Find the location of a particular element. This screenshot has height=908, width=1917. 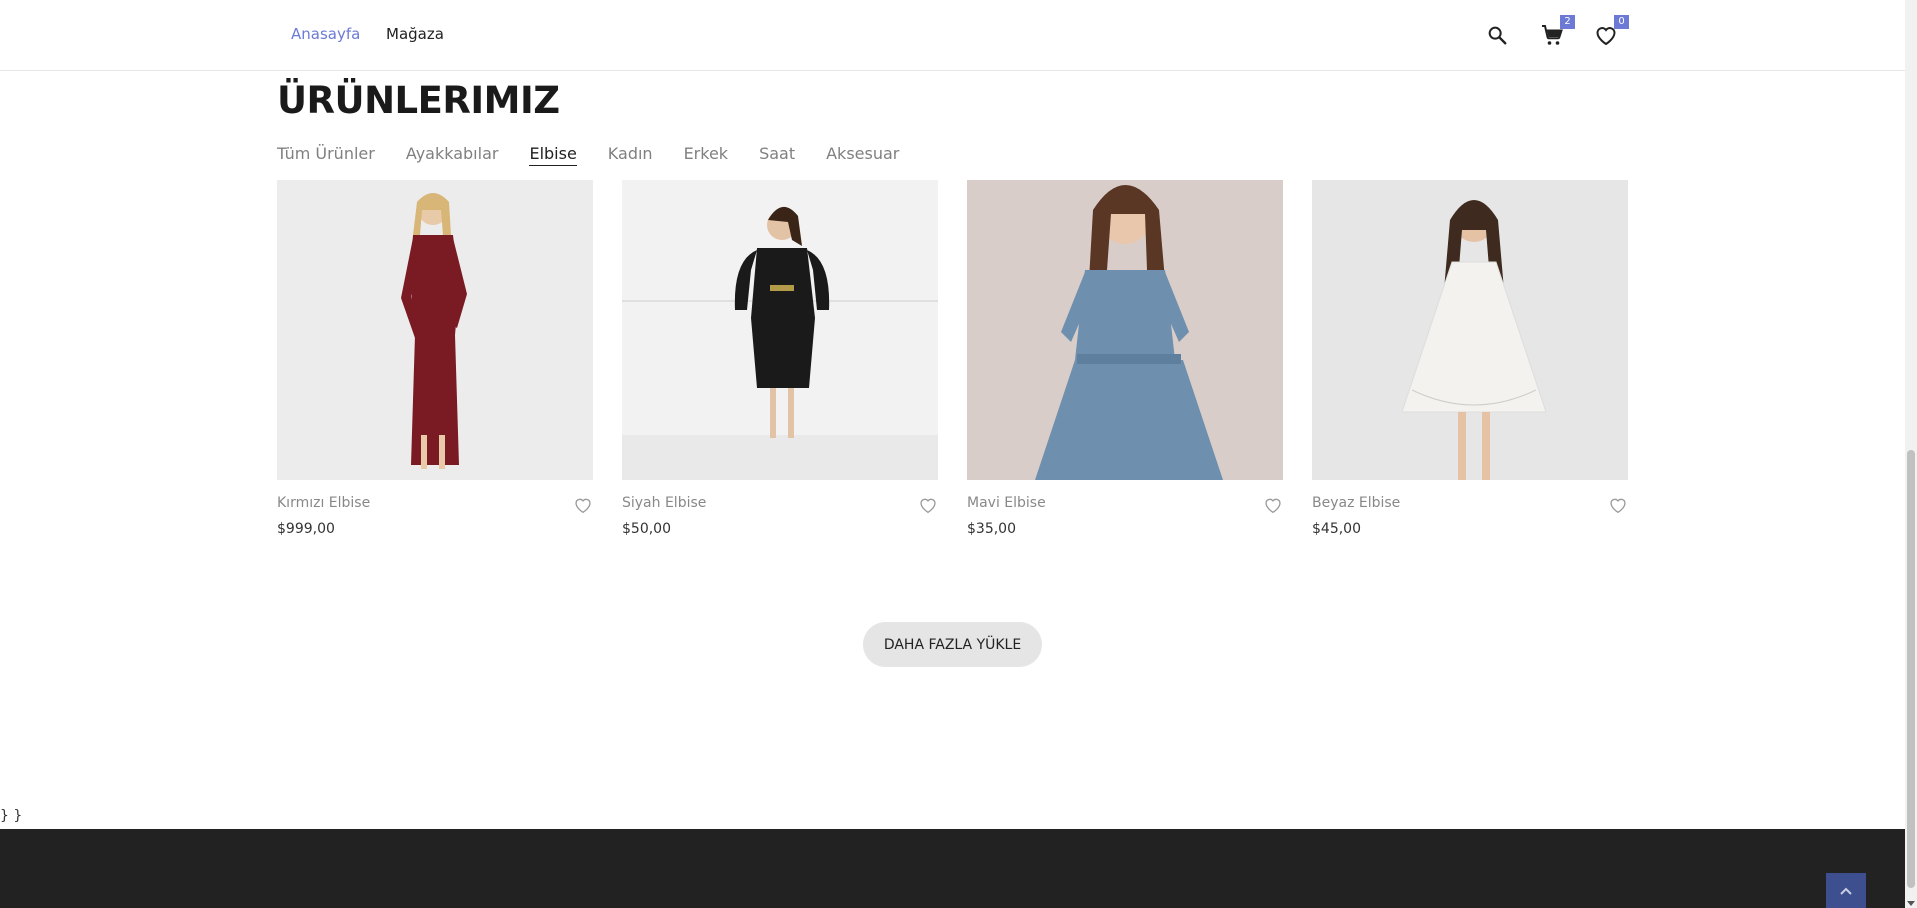

product-price: $35,00 is located at coordinates (991, 529).